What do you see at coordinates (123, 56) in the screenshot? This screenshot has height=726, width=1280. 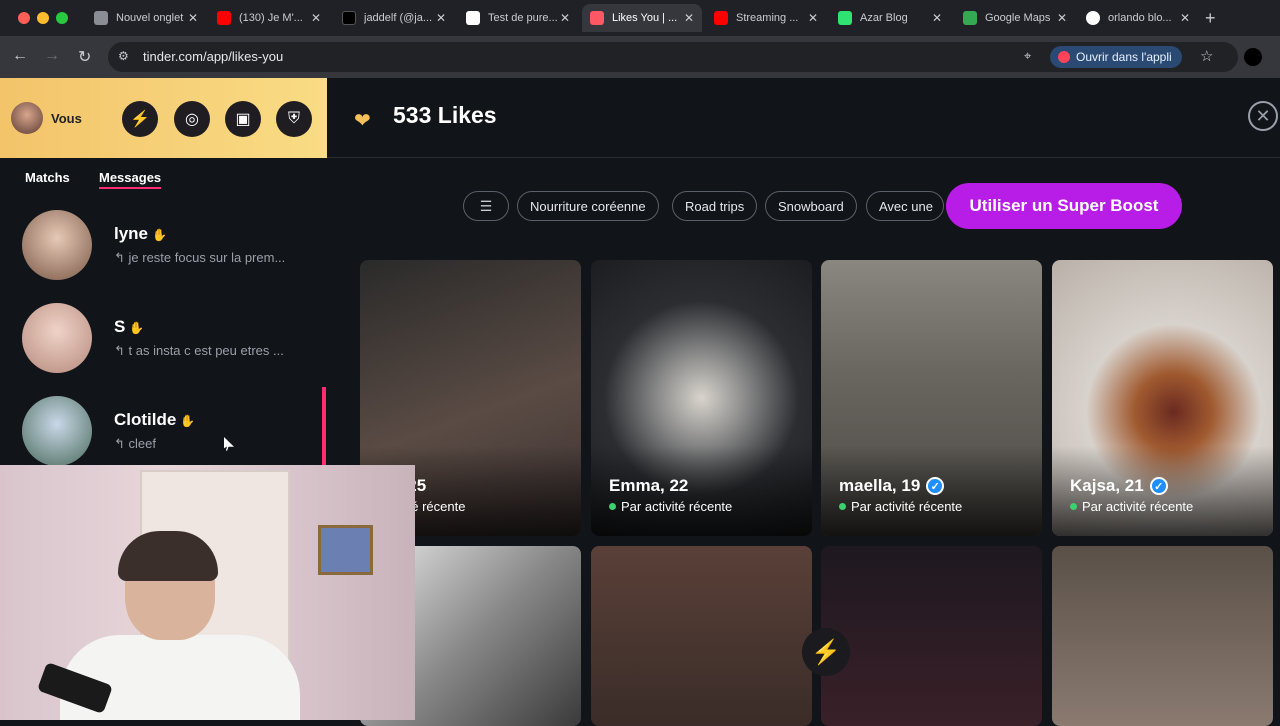 I see `site-settings-icon: ⚙` at bounding box center [123, 56].